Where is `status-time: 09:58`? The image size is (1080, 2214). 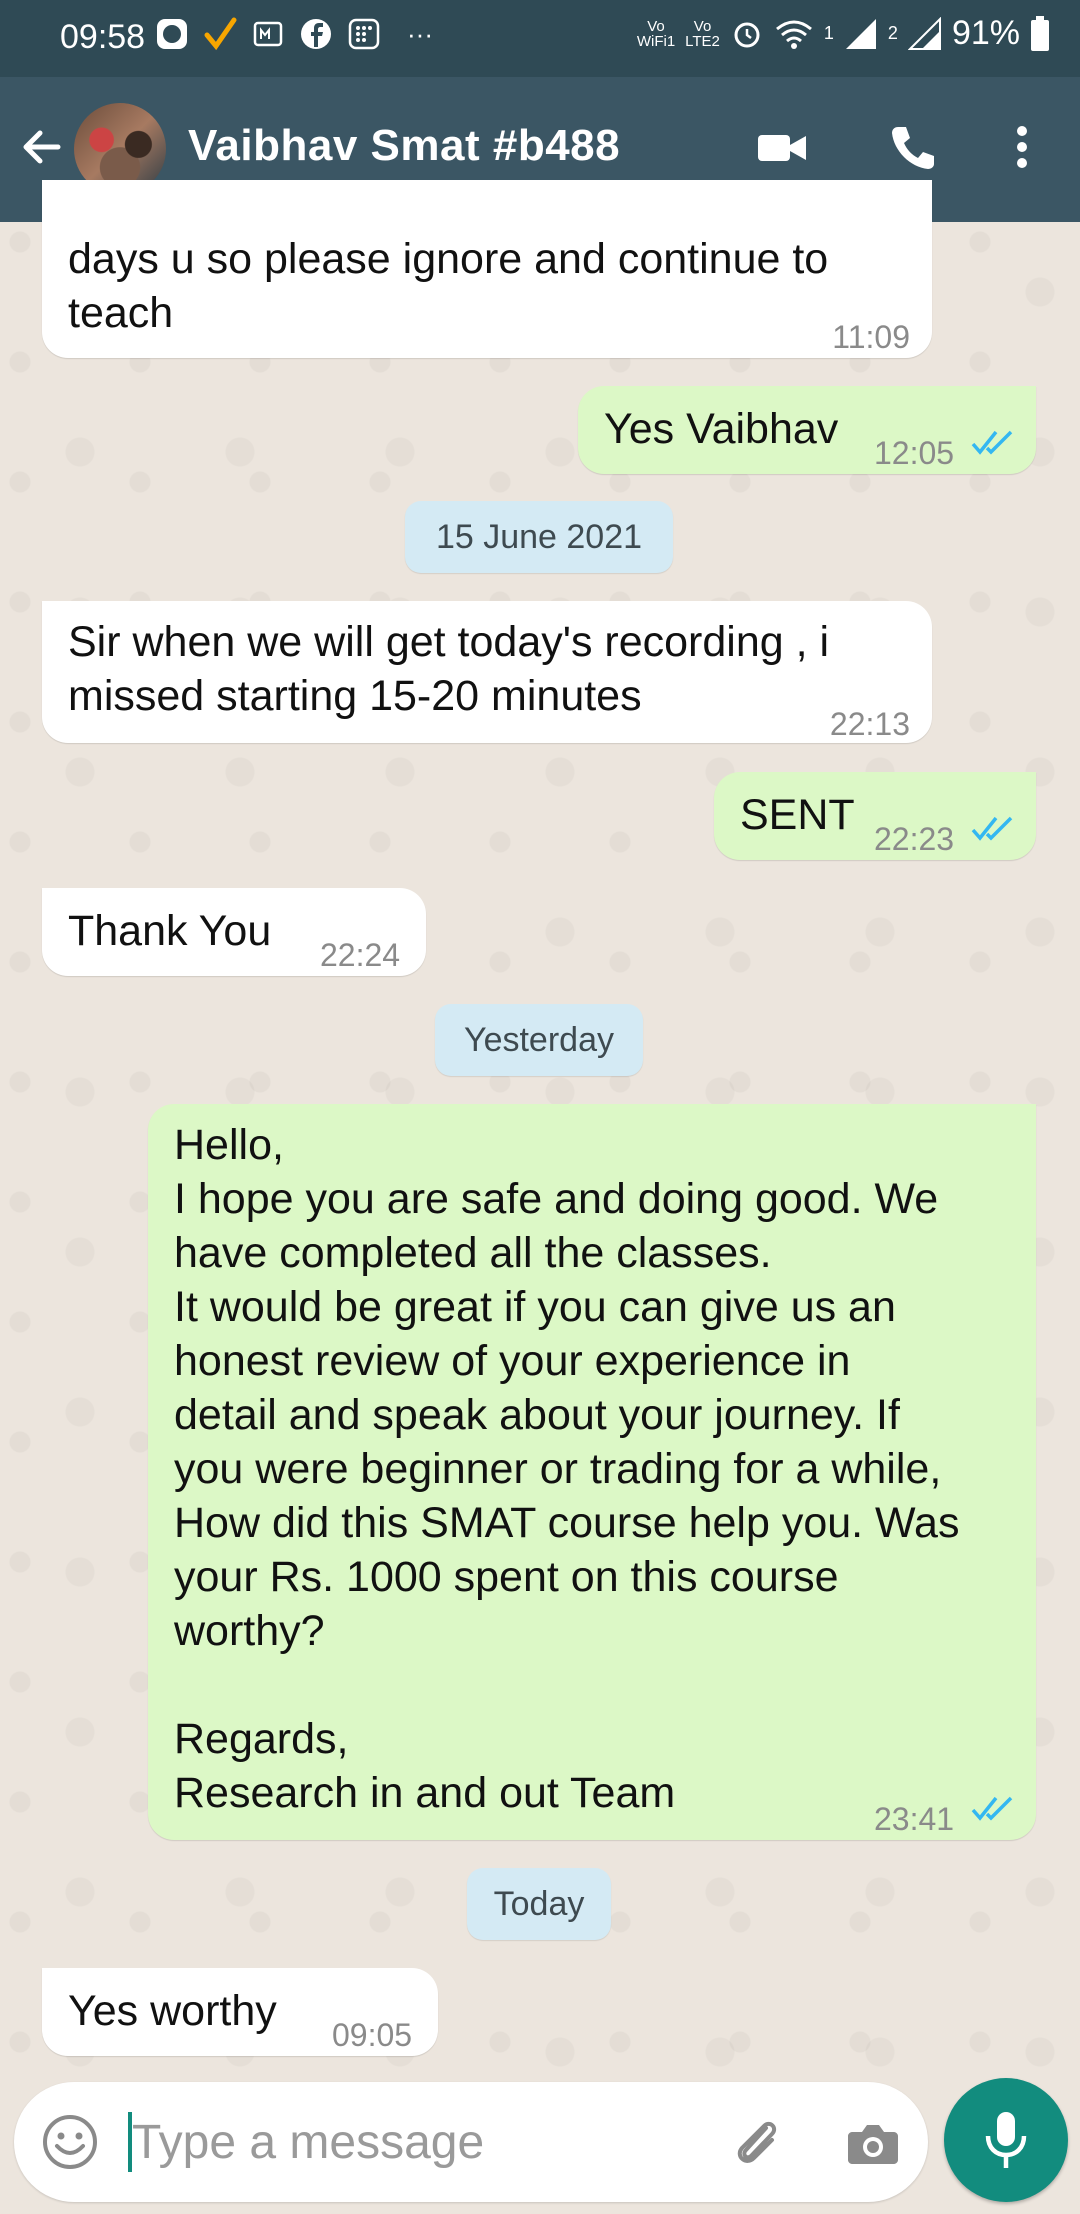 status-time: 09:58 is located at coordinates (103, 37).